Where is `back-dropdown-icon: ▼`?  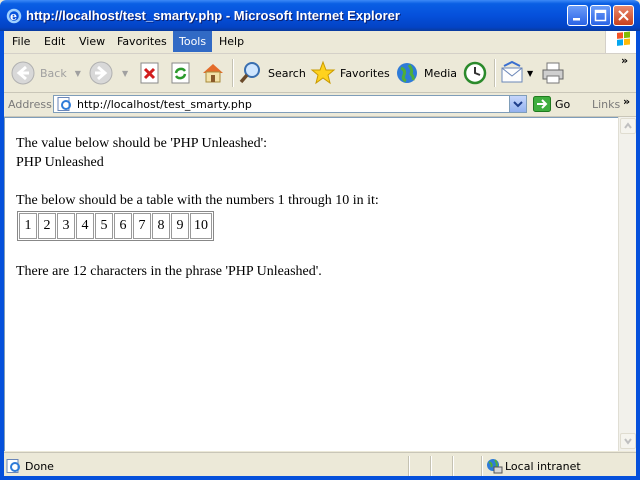 back-dropdown-icon: ▼ is located at coordinates (78, 73).